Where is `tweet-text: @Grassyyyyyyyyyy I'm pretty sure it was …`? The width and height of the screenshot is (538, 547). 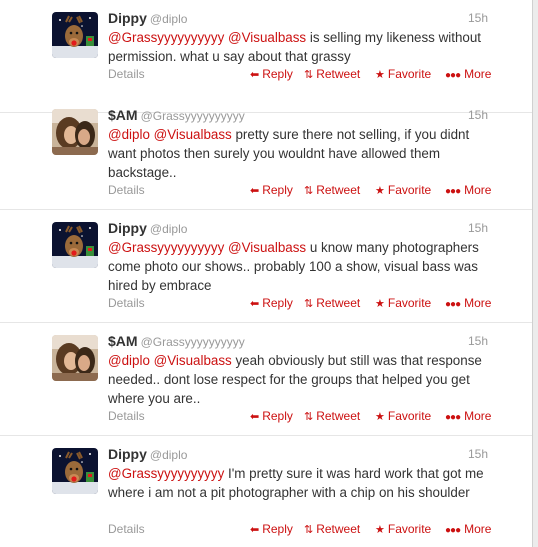
tweet-text: @Grassyyyyyyyyyy I'm pretty sure it was … is located at coordinates (303, 483).